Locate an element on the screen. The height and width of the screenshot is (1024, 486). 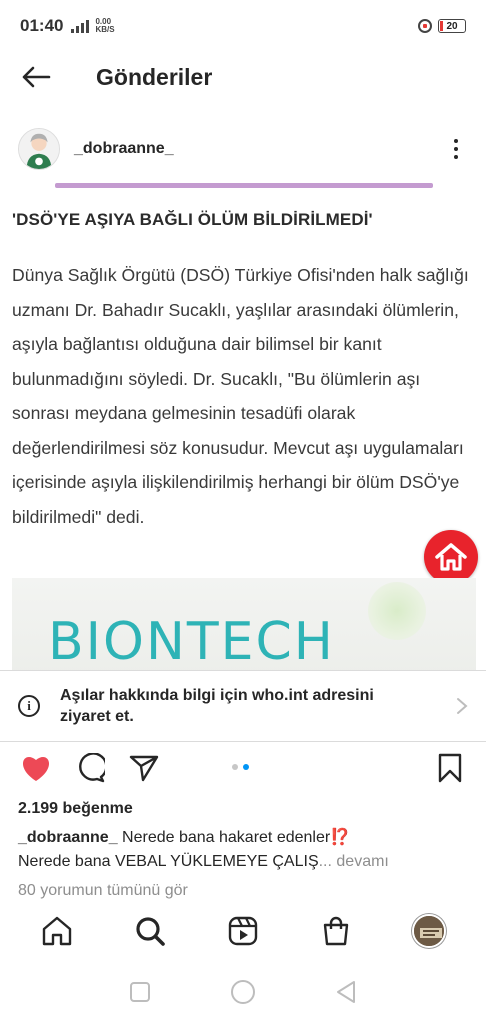
back-triangle-icon is located at coordinates (346, 992).